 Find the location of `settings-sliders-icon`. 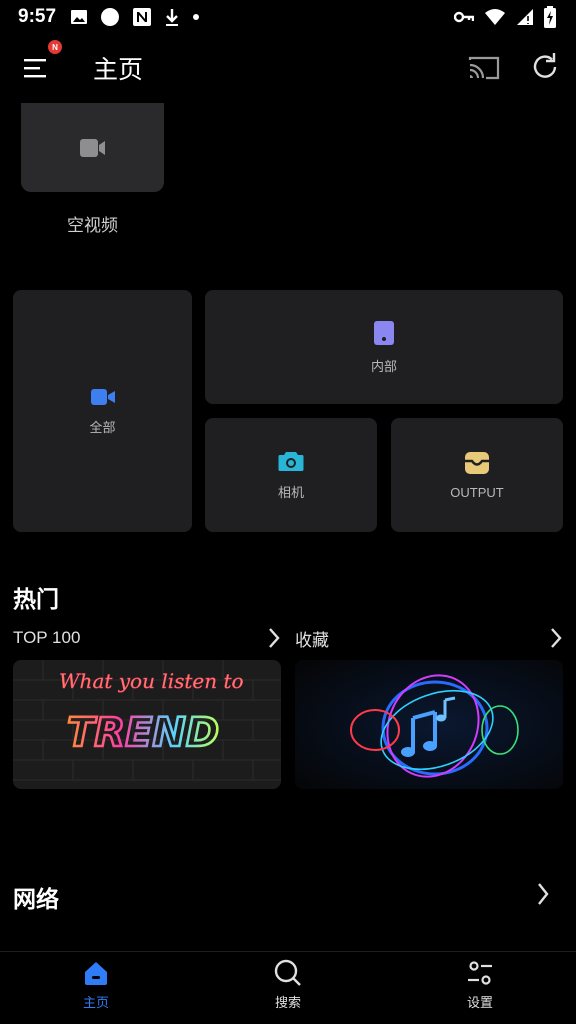

settings-sliders-icon is located at coordinates (480, 973).